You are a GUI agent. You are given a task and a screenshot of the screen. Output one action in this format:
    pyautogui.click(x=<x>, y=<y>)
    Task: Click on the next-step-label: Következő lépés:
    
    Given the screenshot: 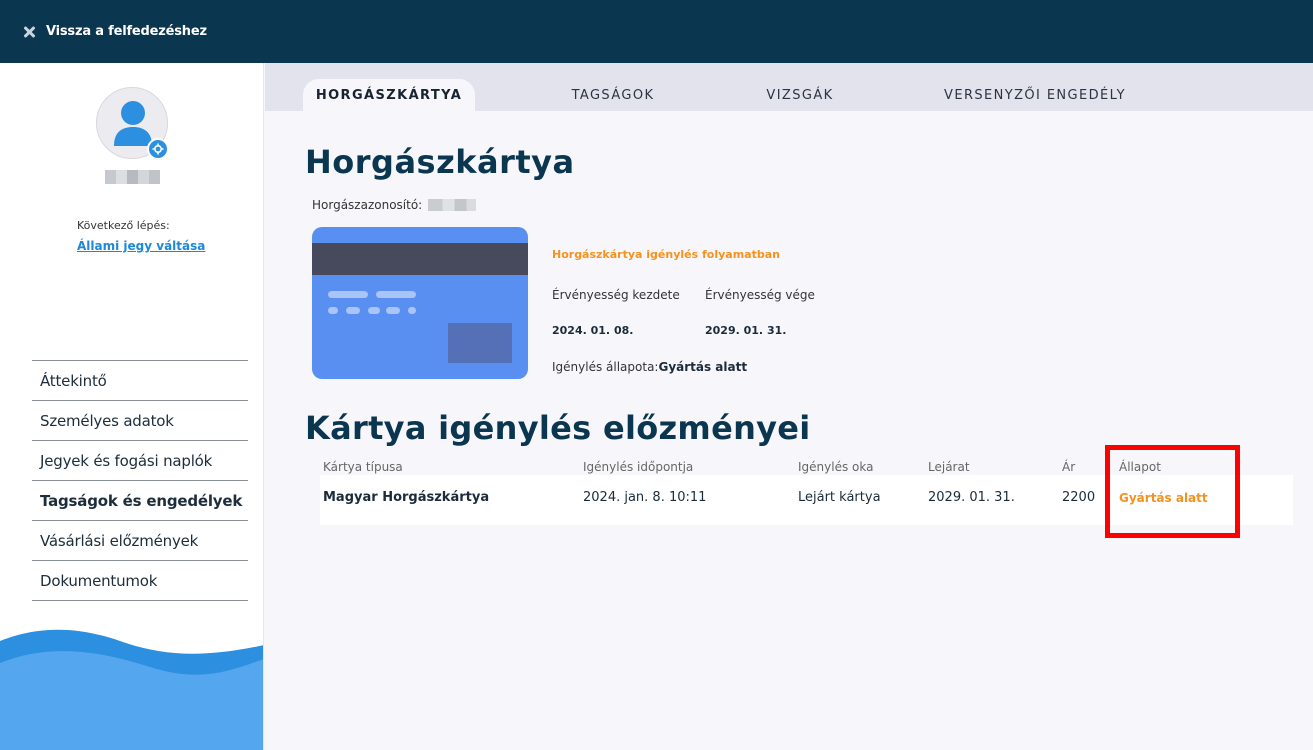 What is the action you would take?
    pyautogui.click(x=123, y=225)
    